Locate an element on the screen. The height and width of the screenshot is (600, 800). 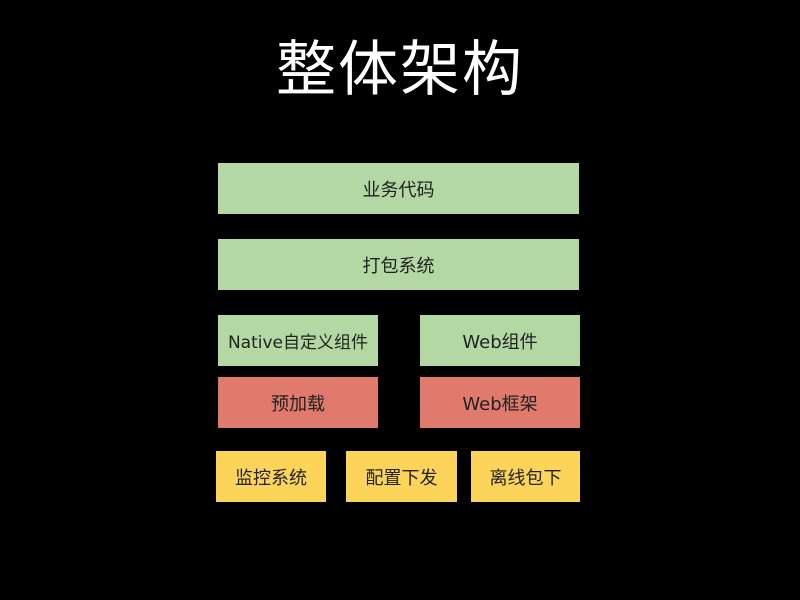
offline-package-box: 离线包下 is located at coordinates (525, 476).